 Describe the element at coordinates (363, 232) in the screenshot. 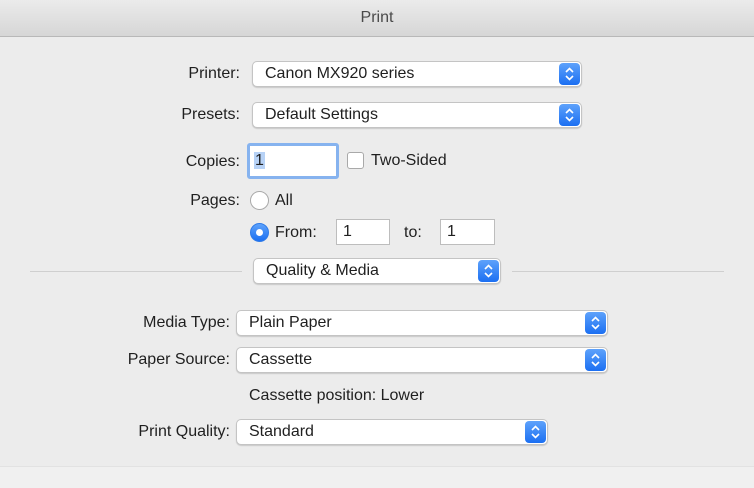

I see `pages-from-field: 1` at that location.